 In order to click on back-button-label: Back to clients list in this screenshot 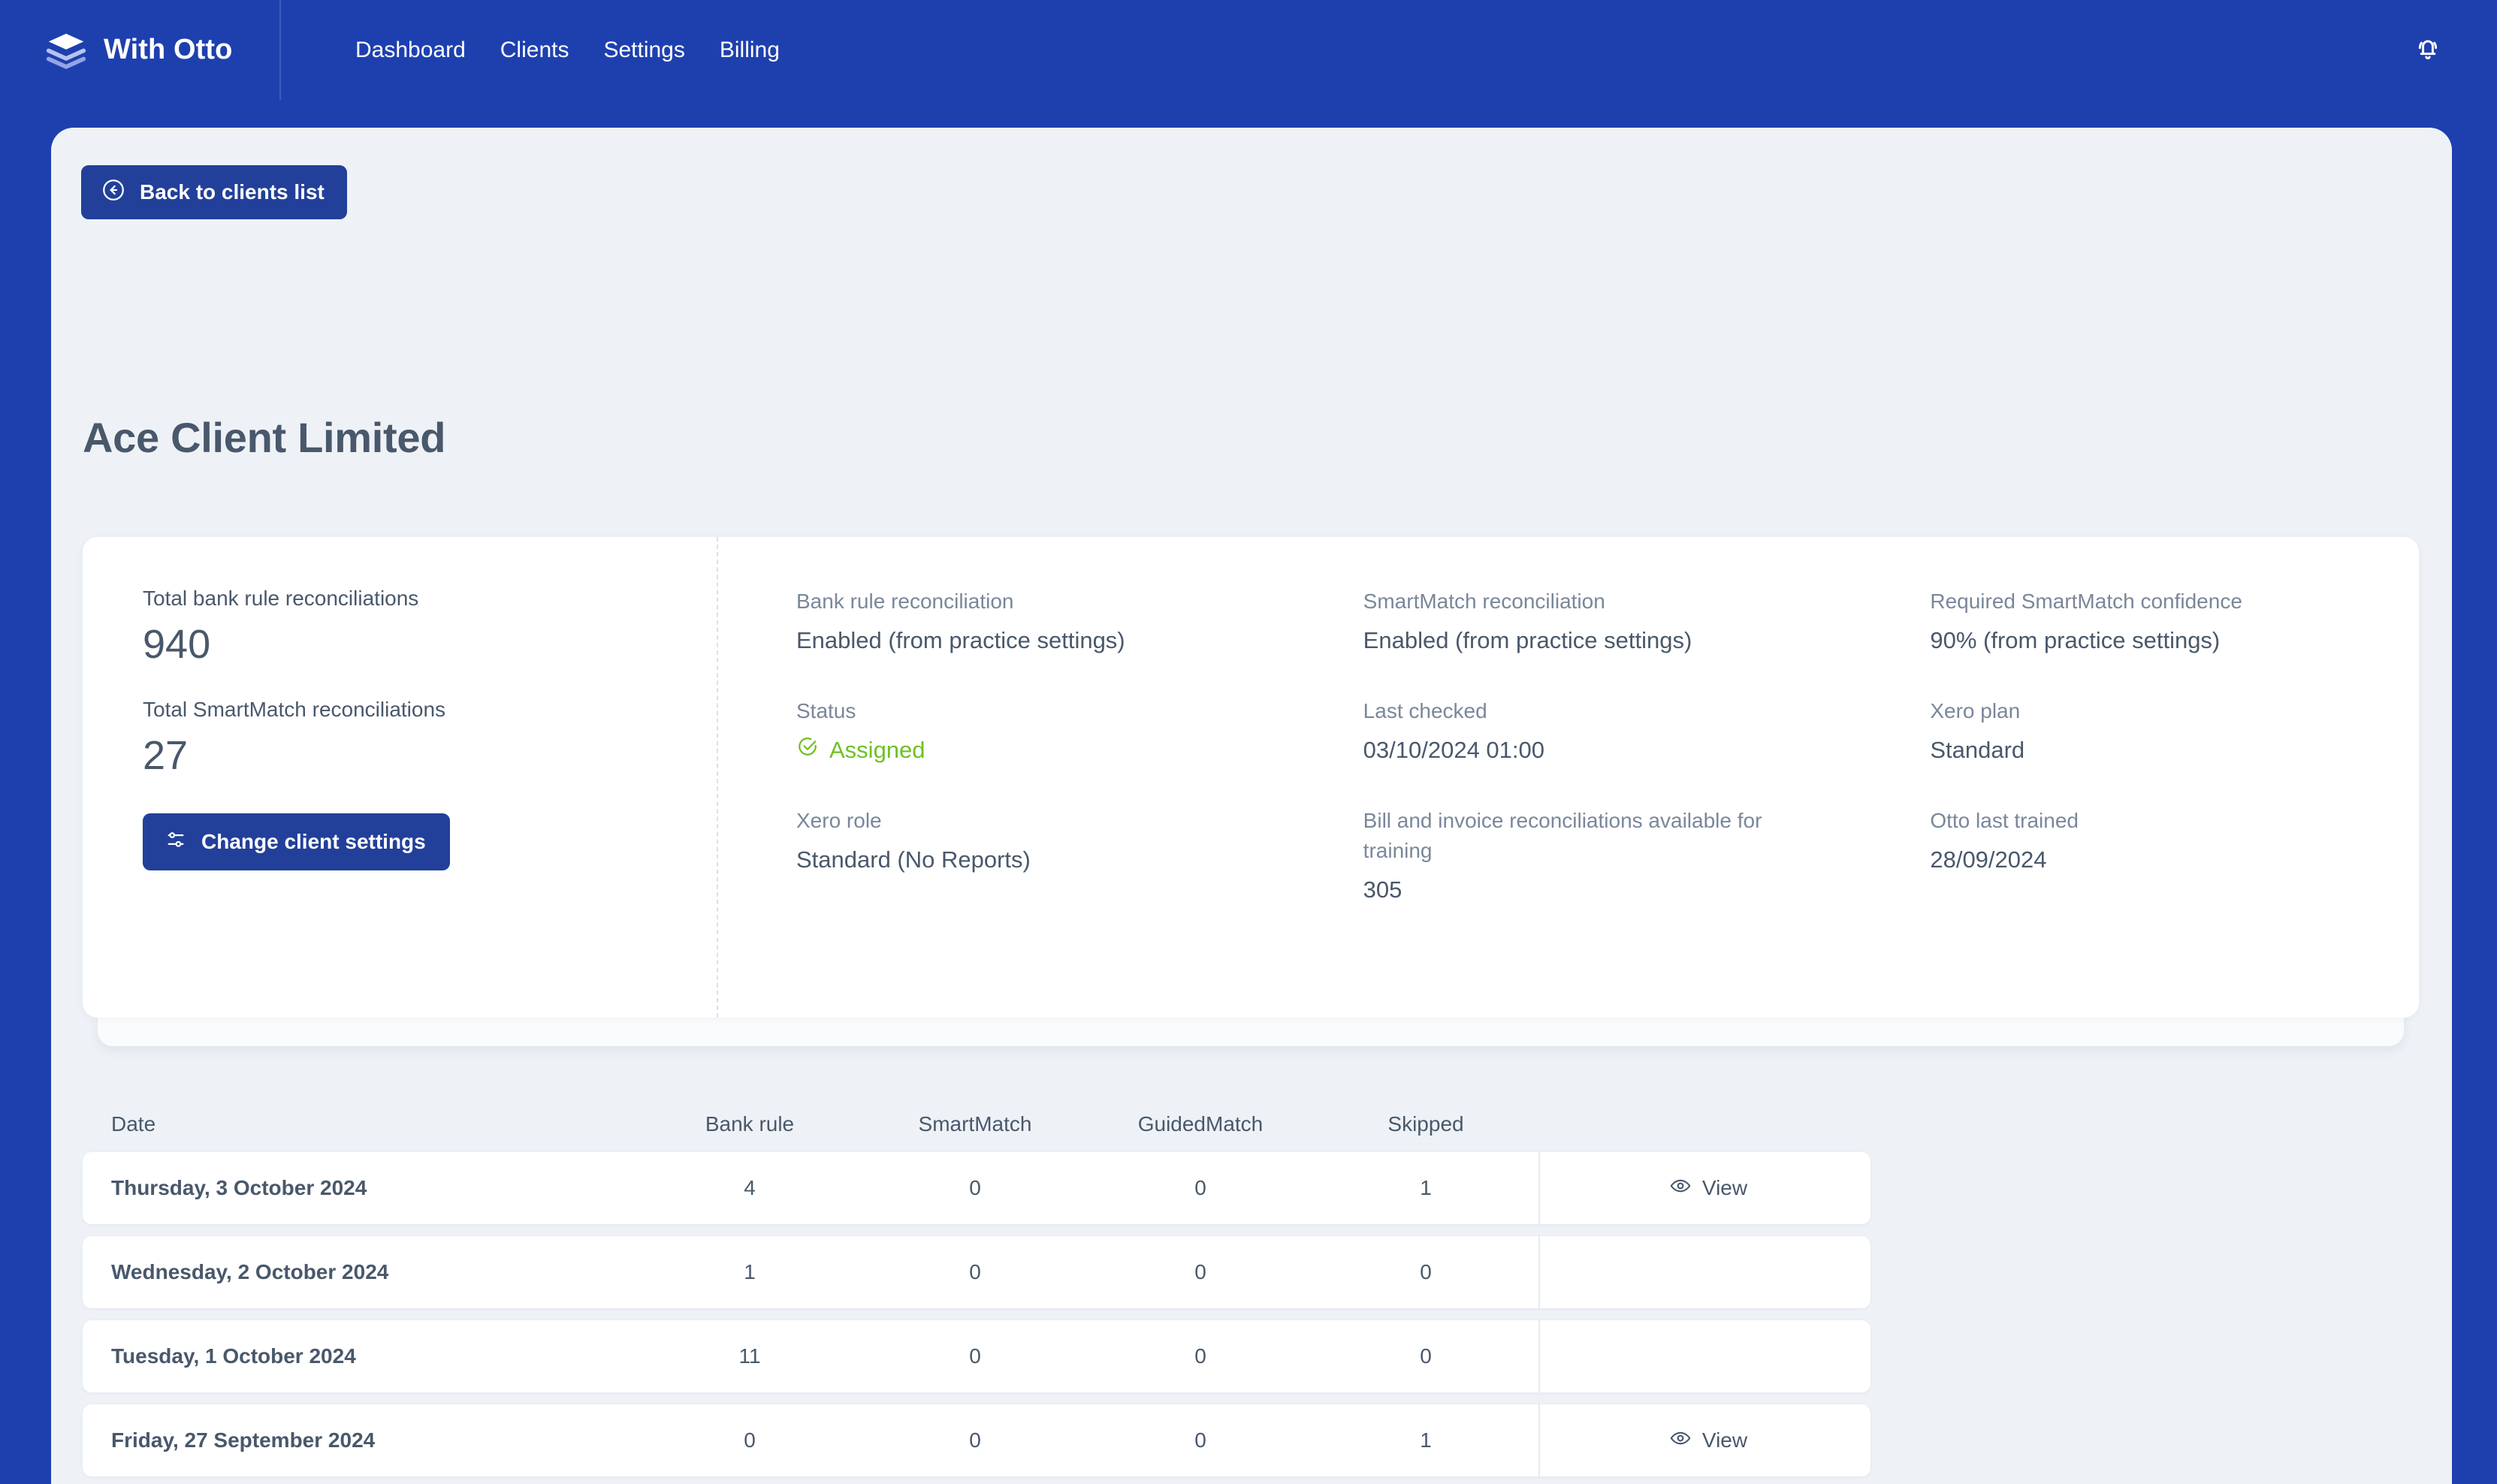, I will do `click(232, 192)`.